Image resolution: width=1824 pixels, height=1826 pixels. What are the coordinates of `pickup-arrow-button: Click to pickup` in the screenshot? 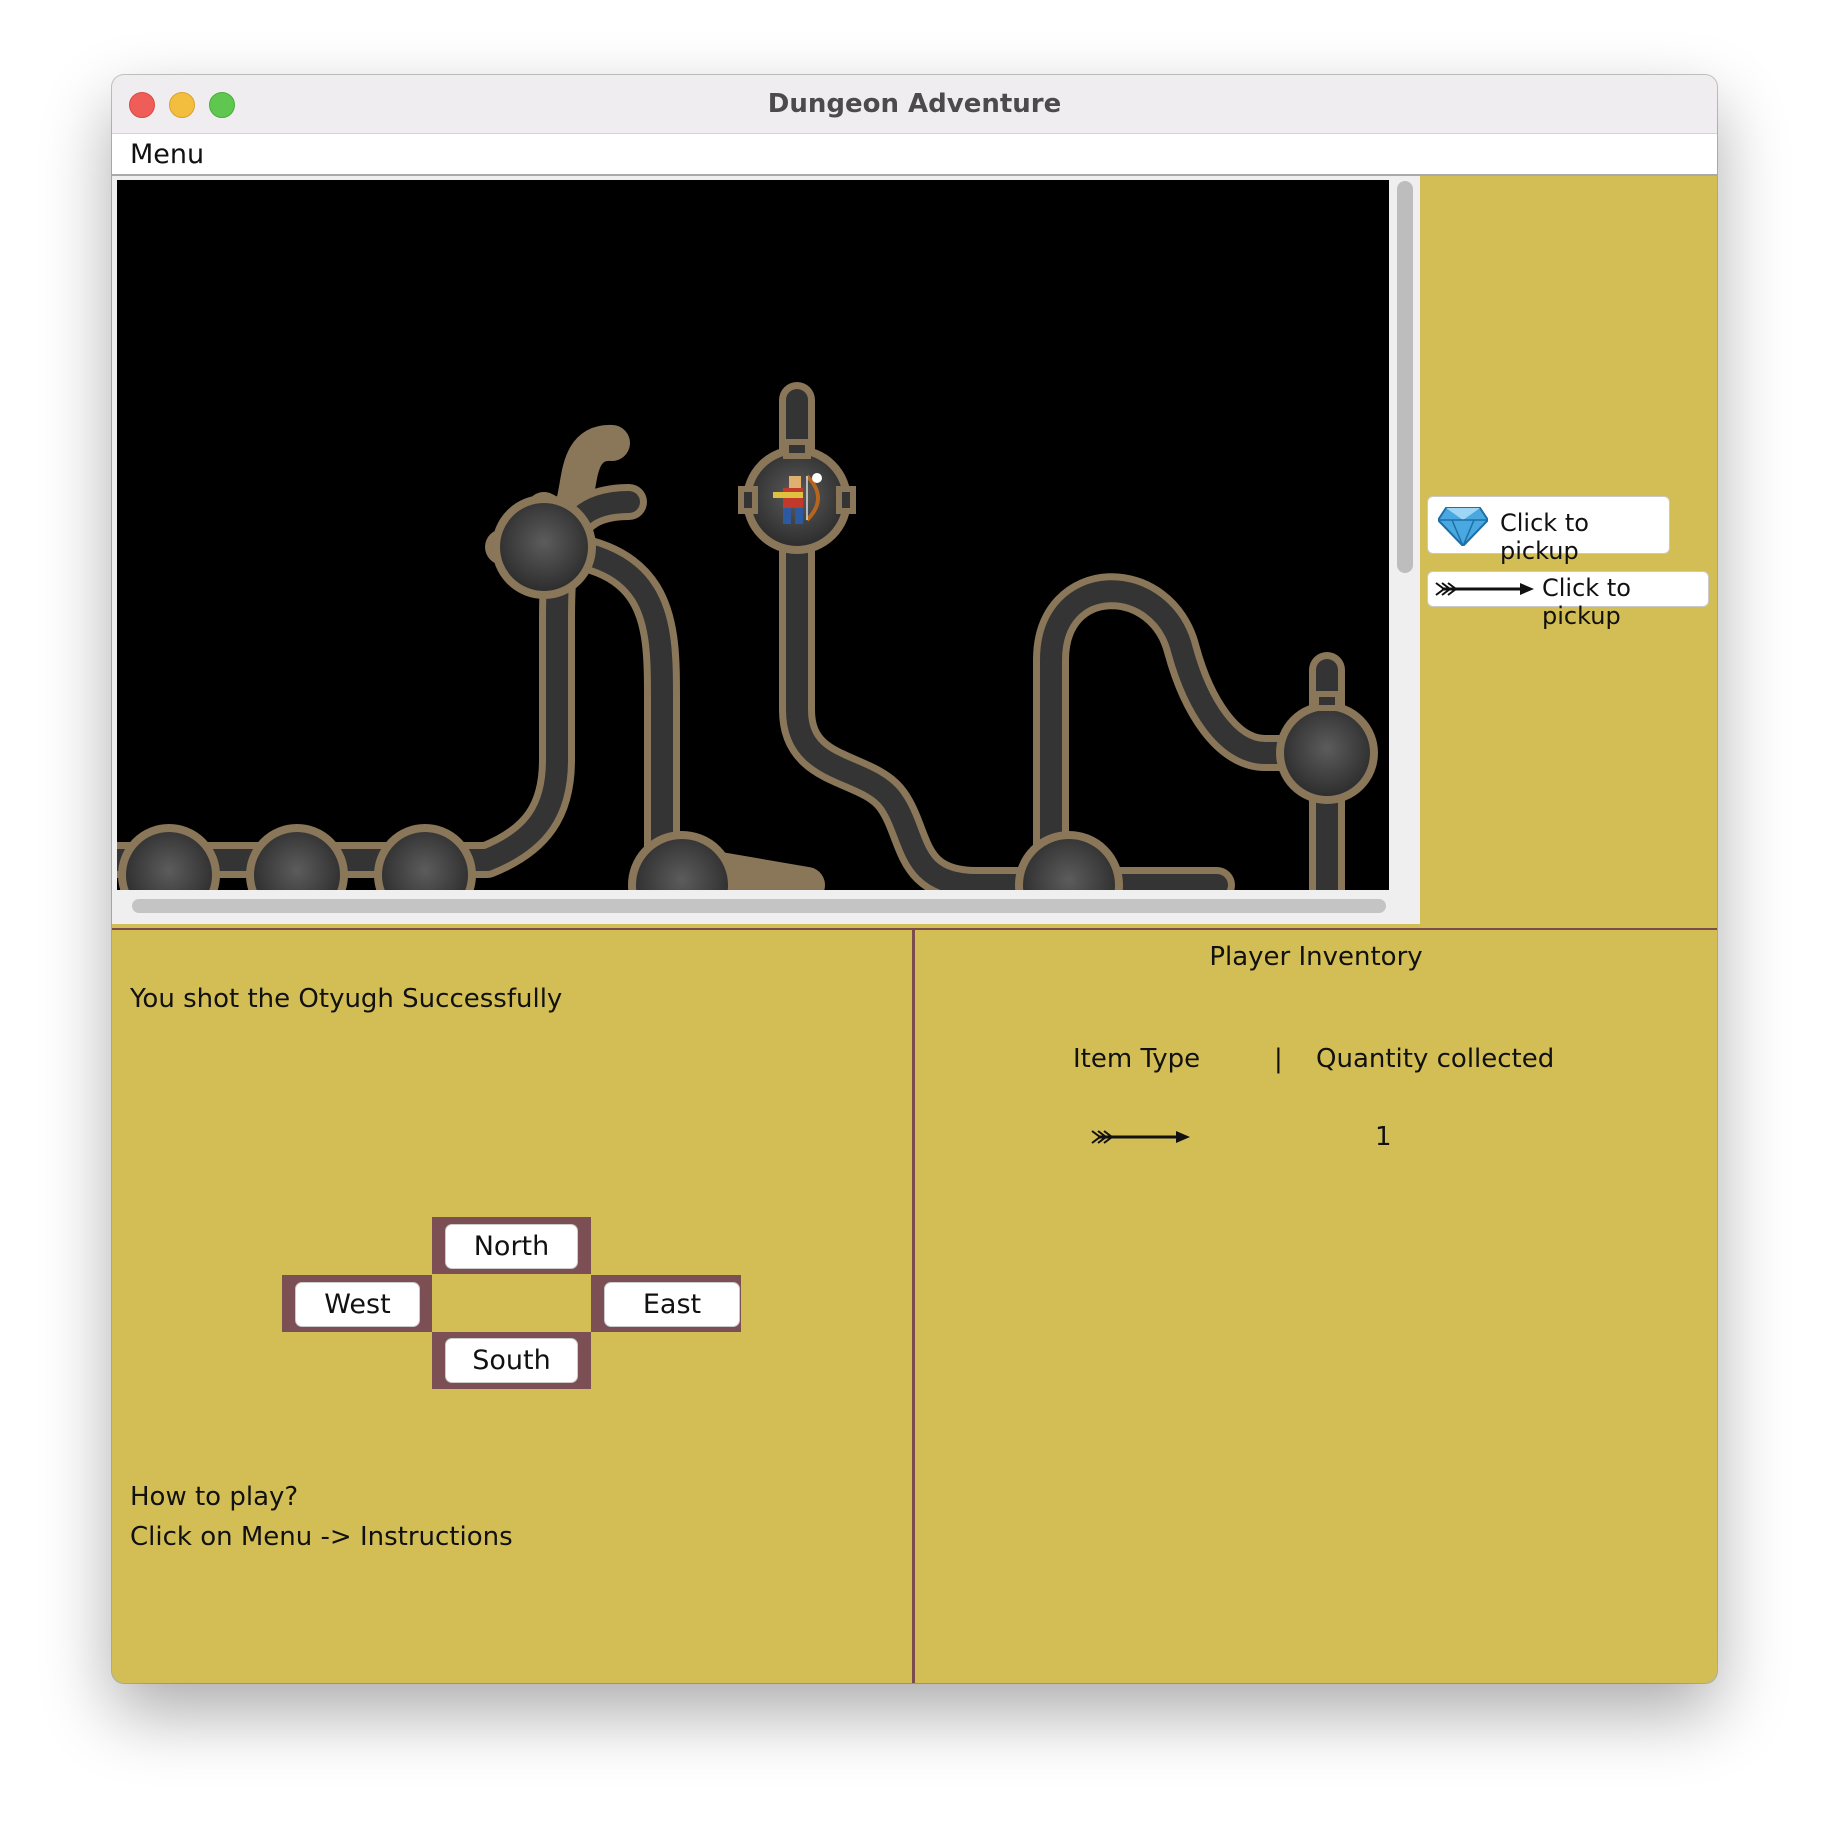 It's located at (1568, 600).